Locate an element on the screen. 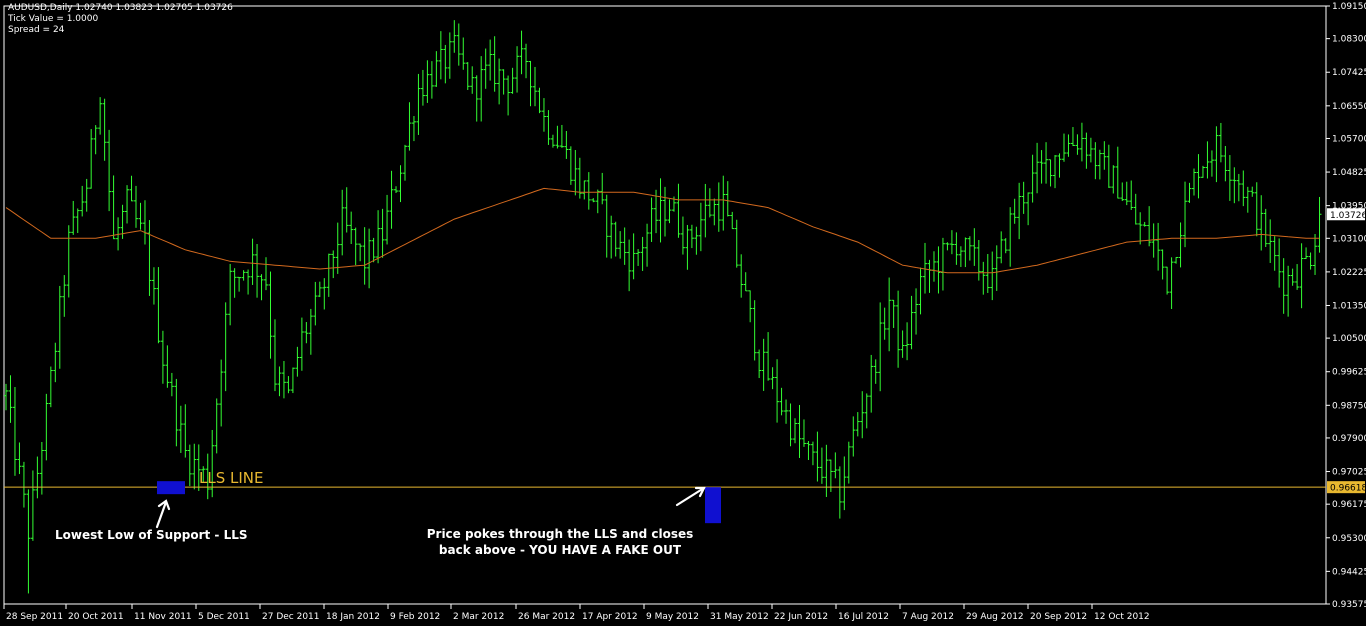 This screenshot has height=626, width=1366. y-tick-label: 1.02225 is located at coordinates (1349, 273).